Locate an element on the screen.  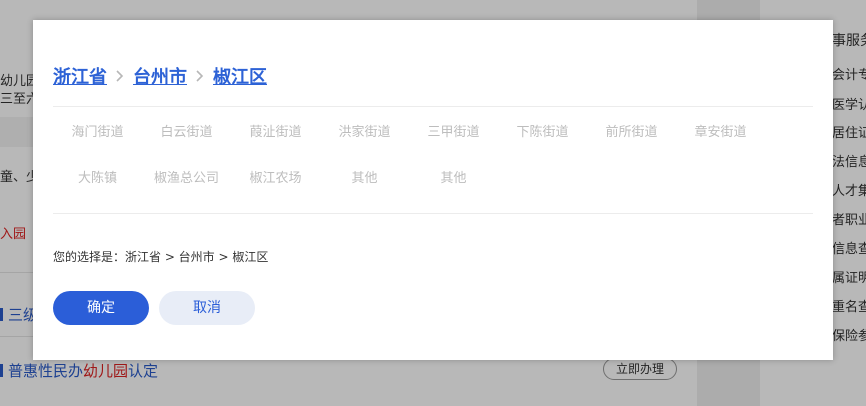
street-option: 椒渔总公司 is located at coordinates (186, 179).